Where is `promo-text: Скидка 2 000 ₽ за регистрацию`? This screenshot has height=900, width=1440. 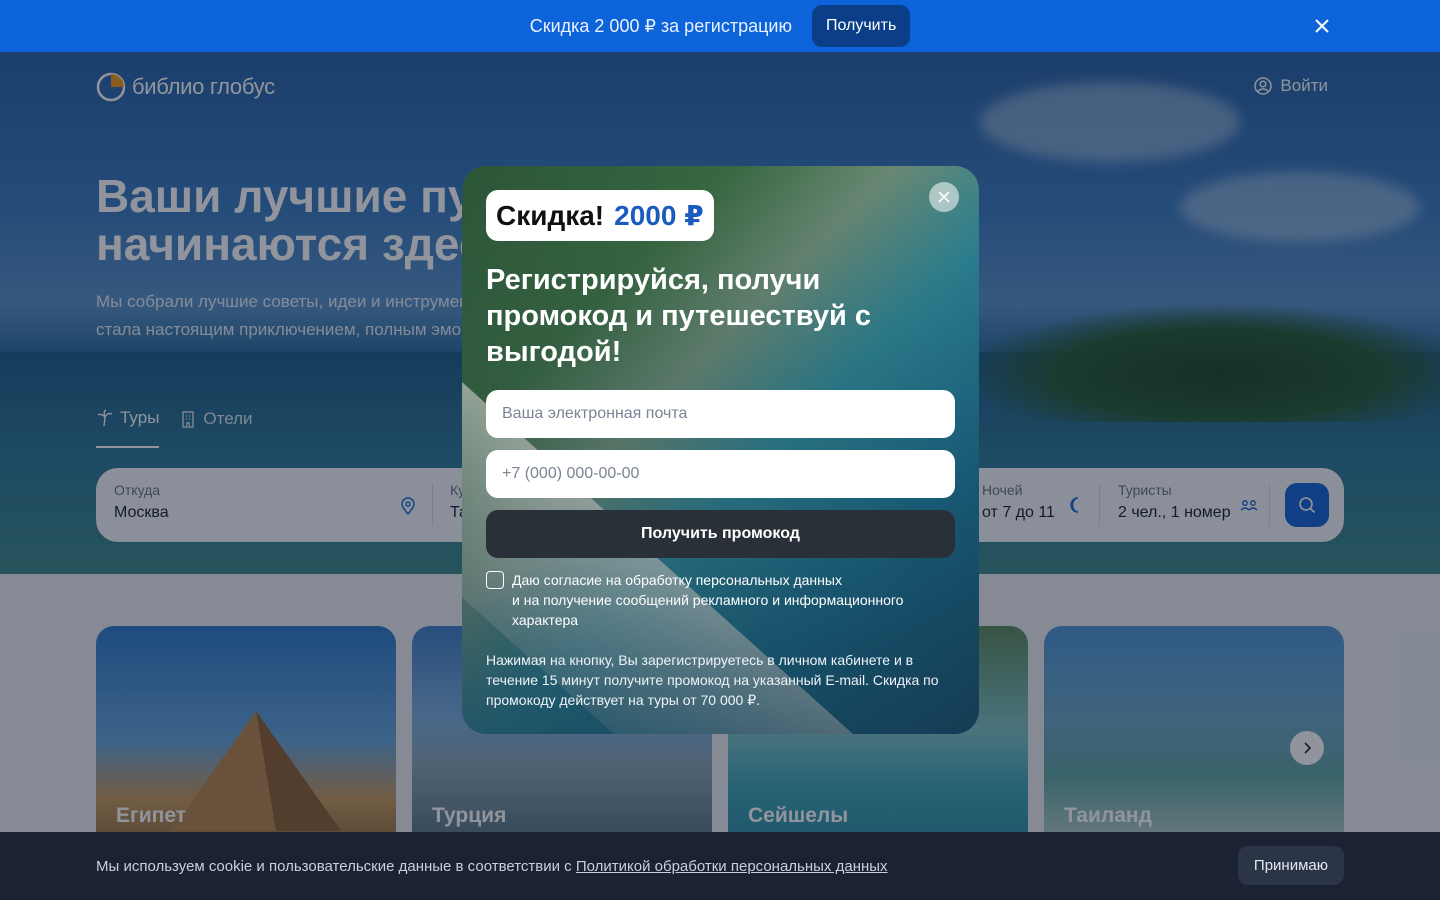 promo-text: Скидка 2 000 ₽ за регистрацию is located at coordinates (660, 25).